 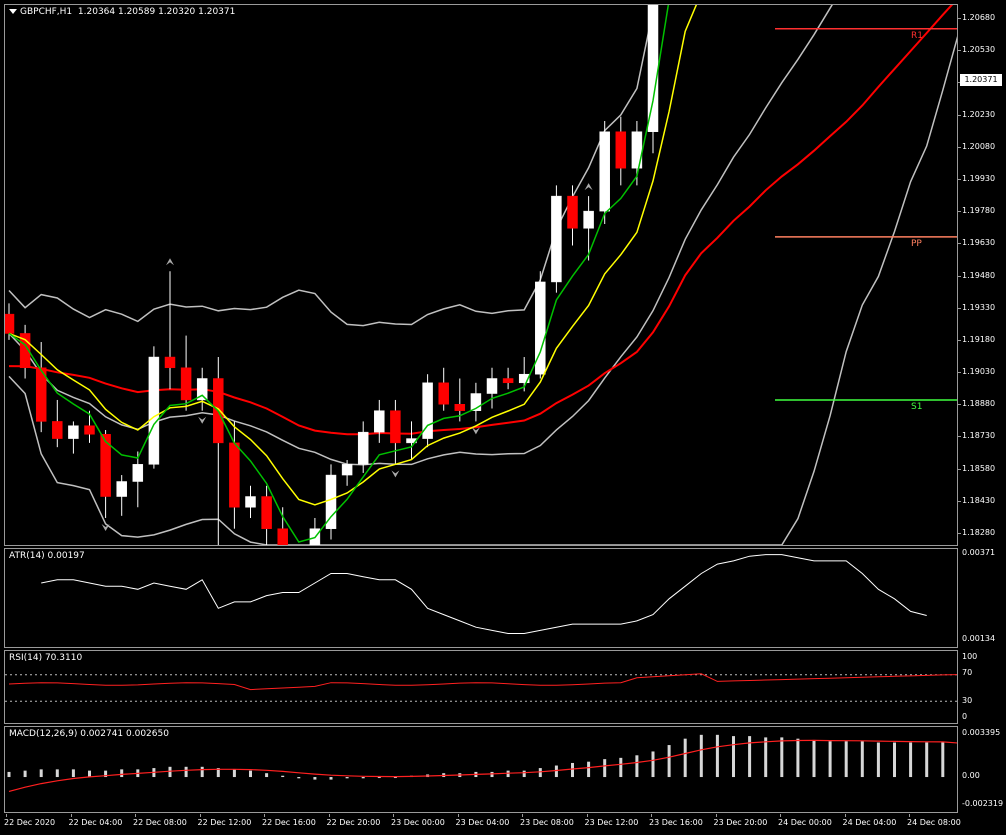 I want to click on rsi-label: RSI(14) 70.3110, so click(x=46, y=658).